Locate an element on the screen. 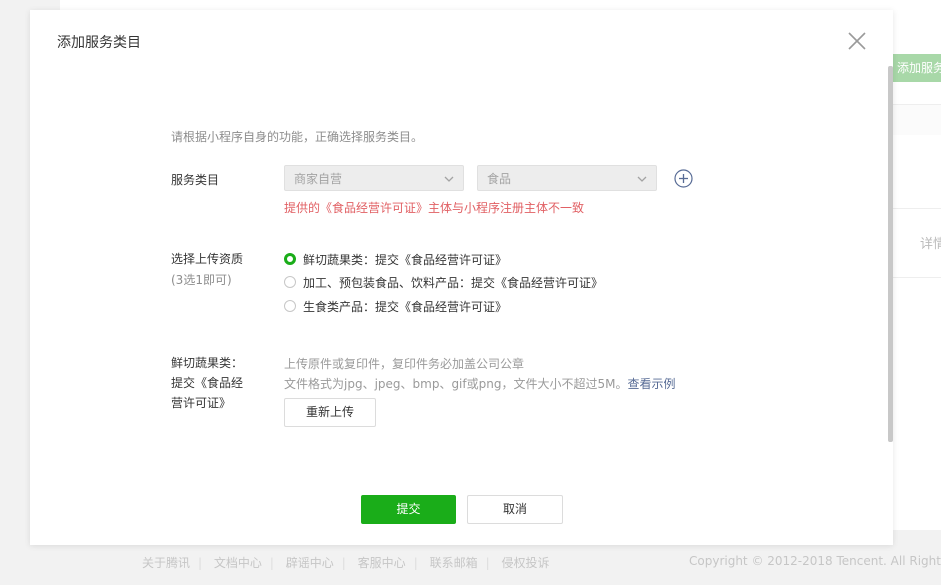 This screenshot has height=585, width=941. footer-link: 客服中心 is located at coordinates (381, 563).